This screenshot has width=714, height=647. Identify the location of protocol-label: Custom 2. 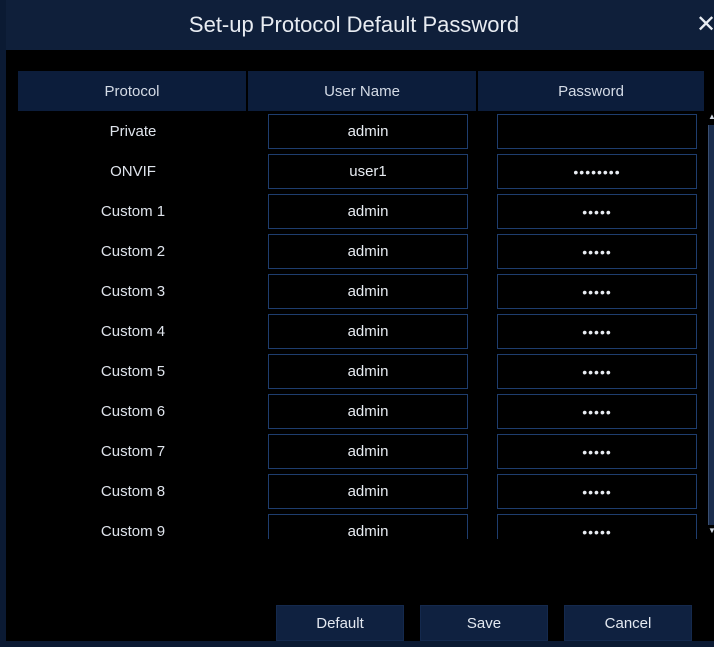
(133, 251).